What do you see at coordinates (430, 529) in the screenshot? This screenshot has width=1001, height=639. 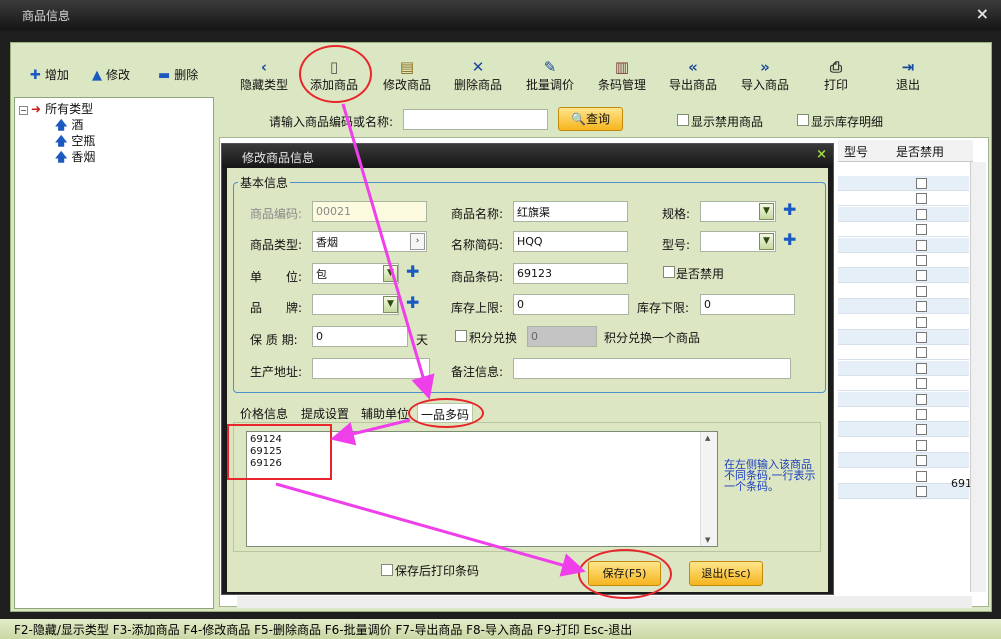 I see `arrow-to-save-button` at bounding box center [430, 529].